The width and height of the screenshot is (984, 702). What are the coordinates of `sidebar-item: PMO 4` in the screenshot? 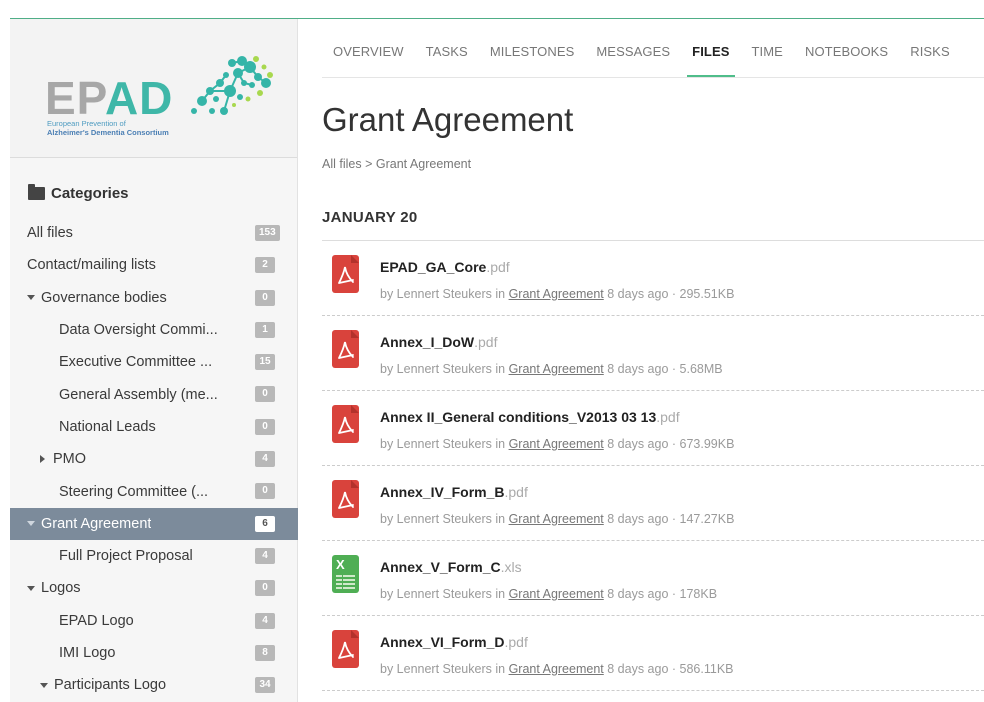 It's located at (154, 459).